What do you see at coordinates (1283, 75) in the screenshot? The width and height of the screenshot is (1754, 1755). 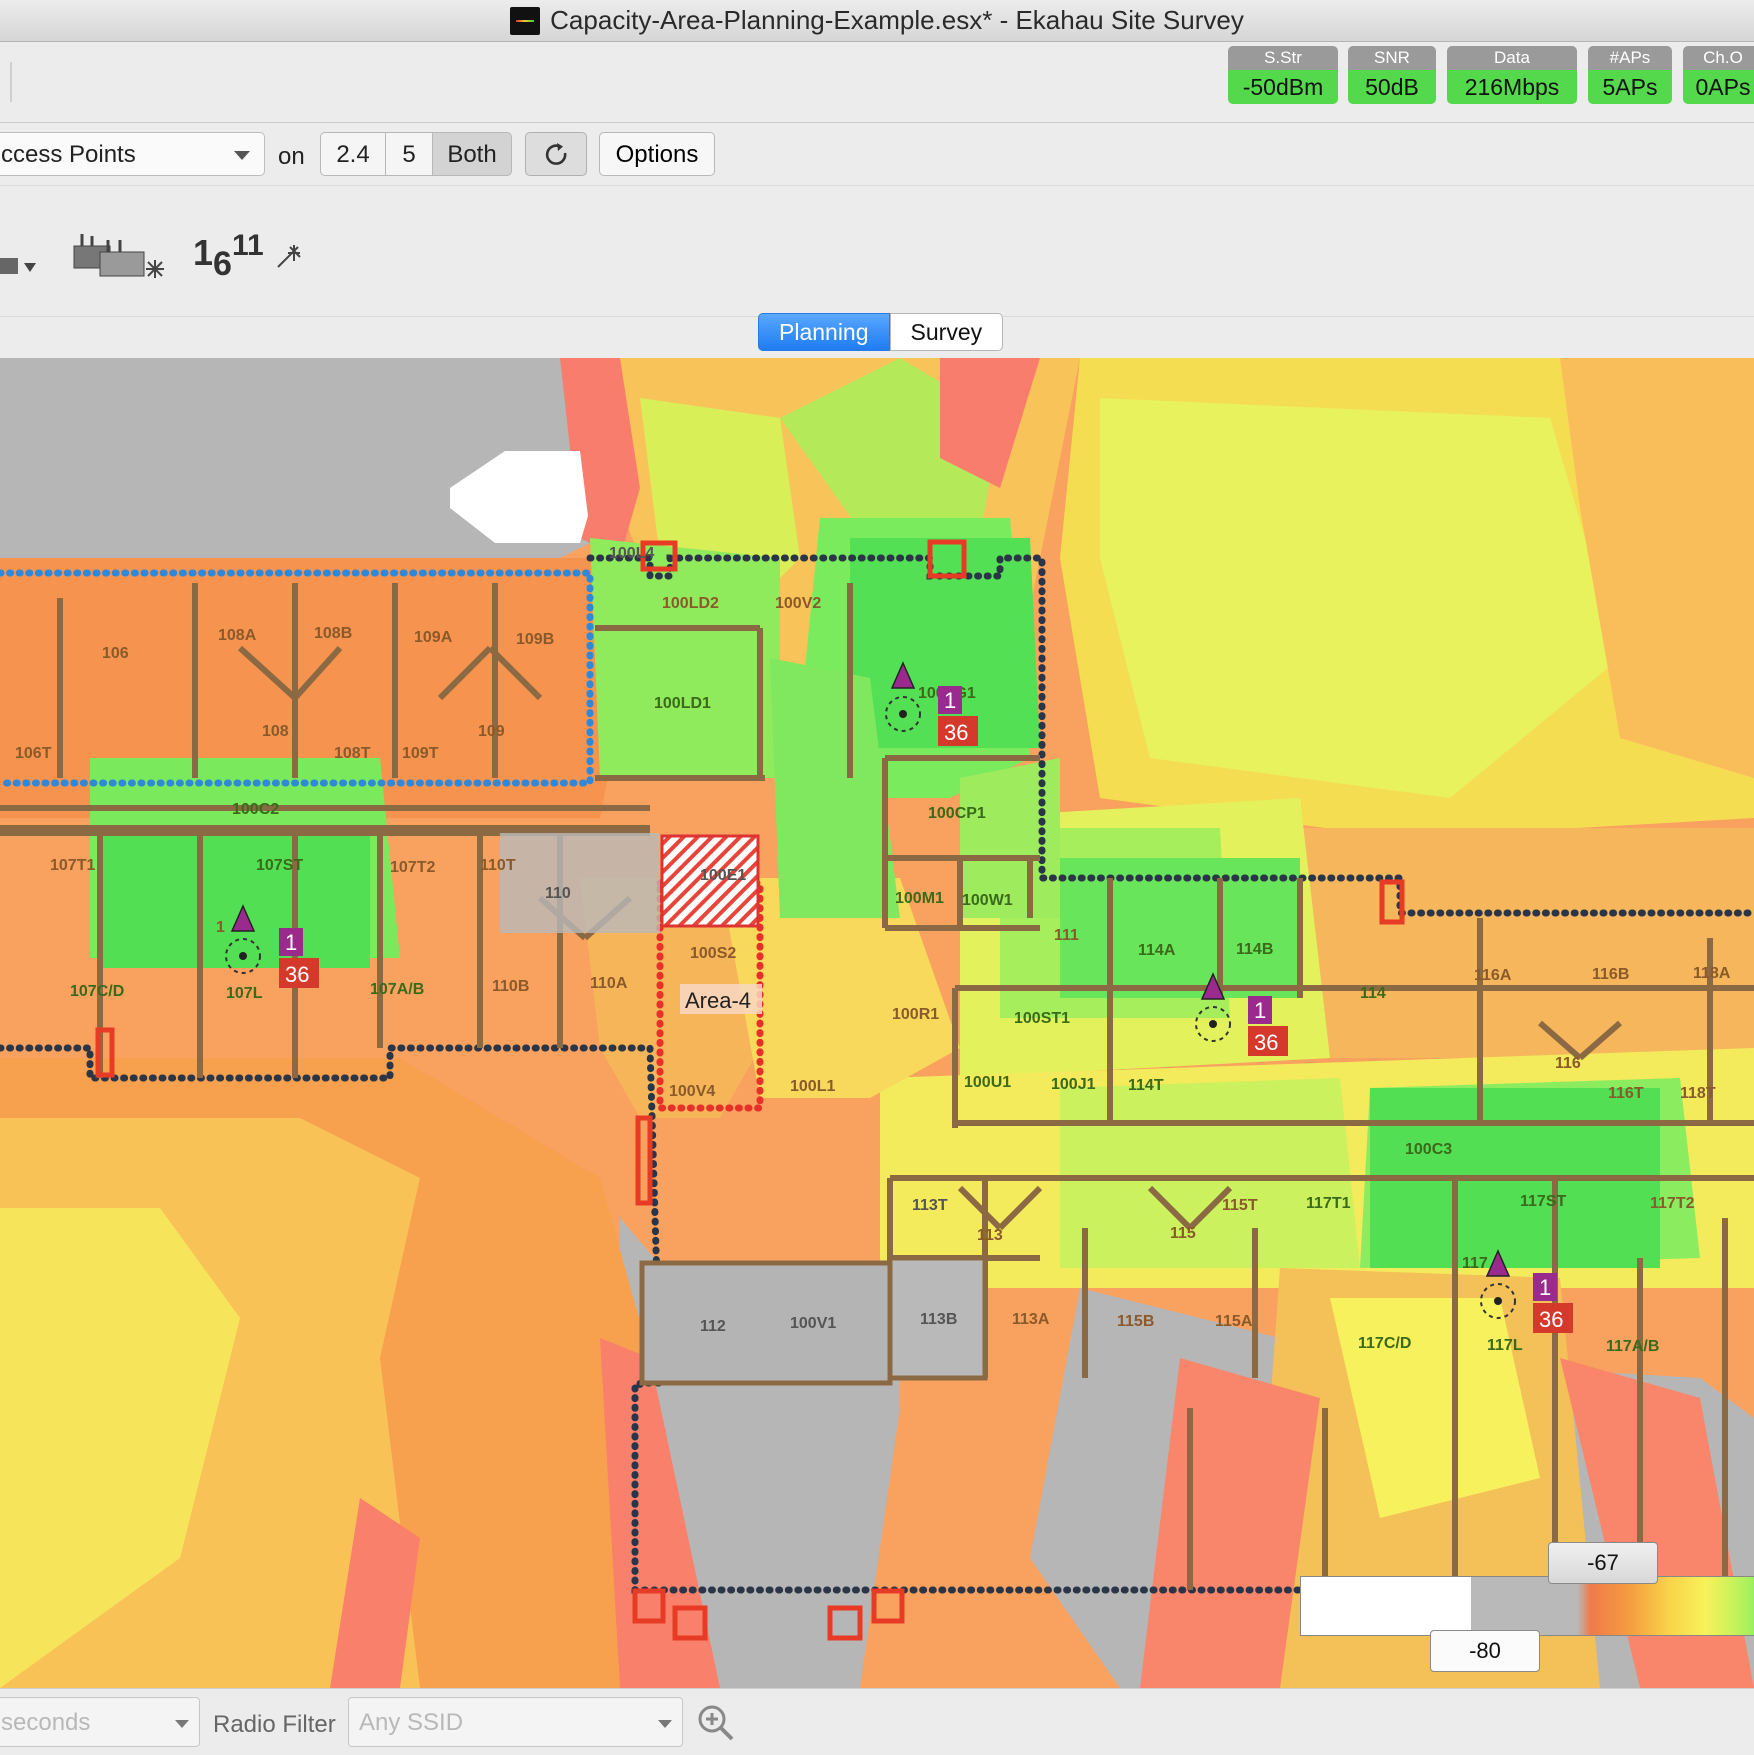 I see `signal-strength-badge: S.Str -50dBm` at bounding box center [1283, 75].